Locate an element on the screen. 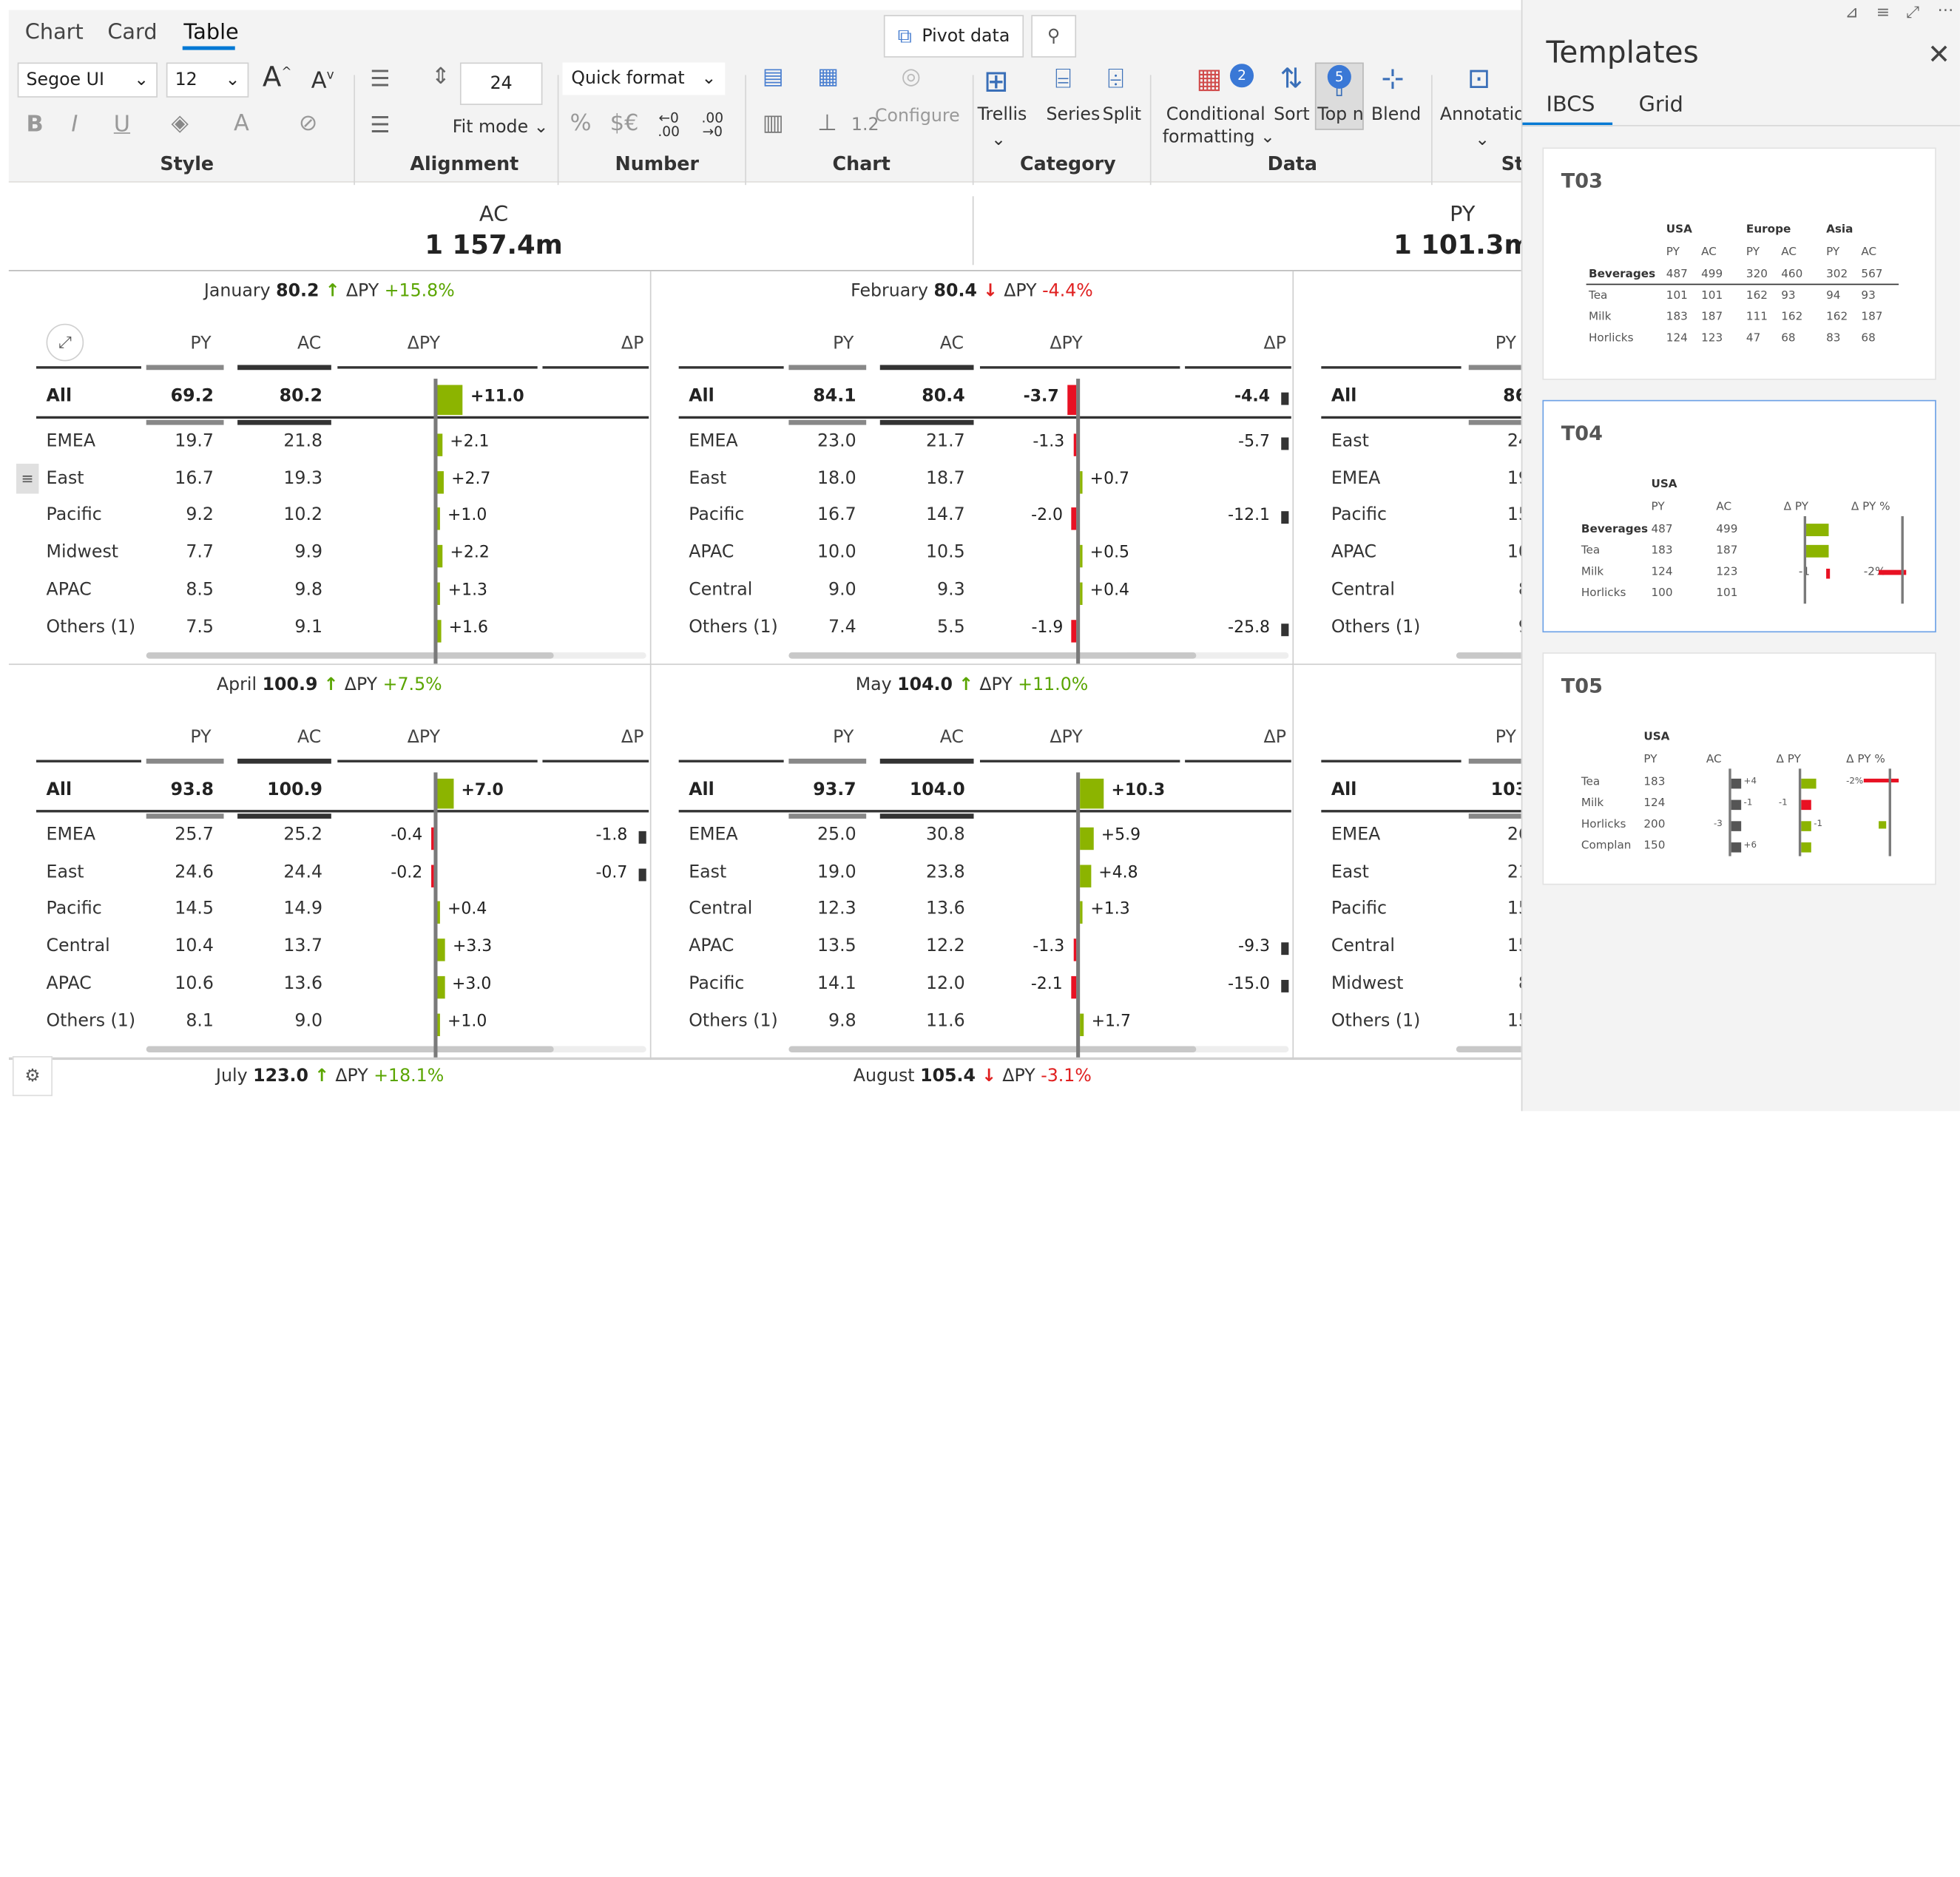 This screenshot has height=1877, width=1960. pin-icon: ⊿ is located at coordinates (1851, 13).